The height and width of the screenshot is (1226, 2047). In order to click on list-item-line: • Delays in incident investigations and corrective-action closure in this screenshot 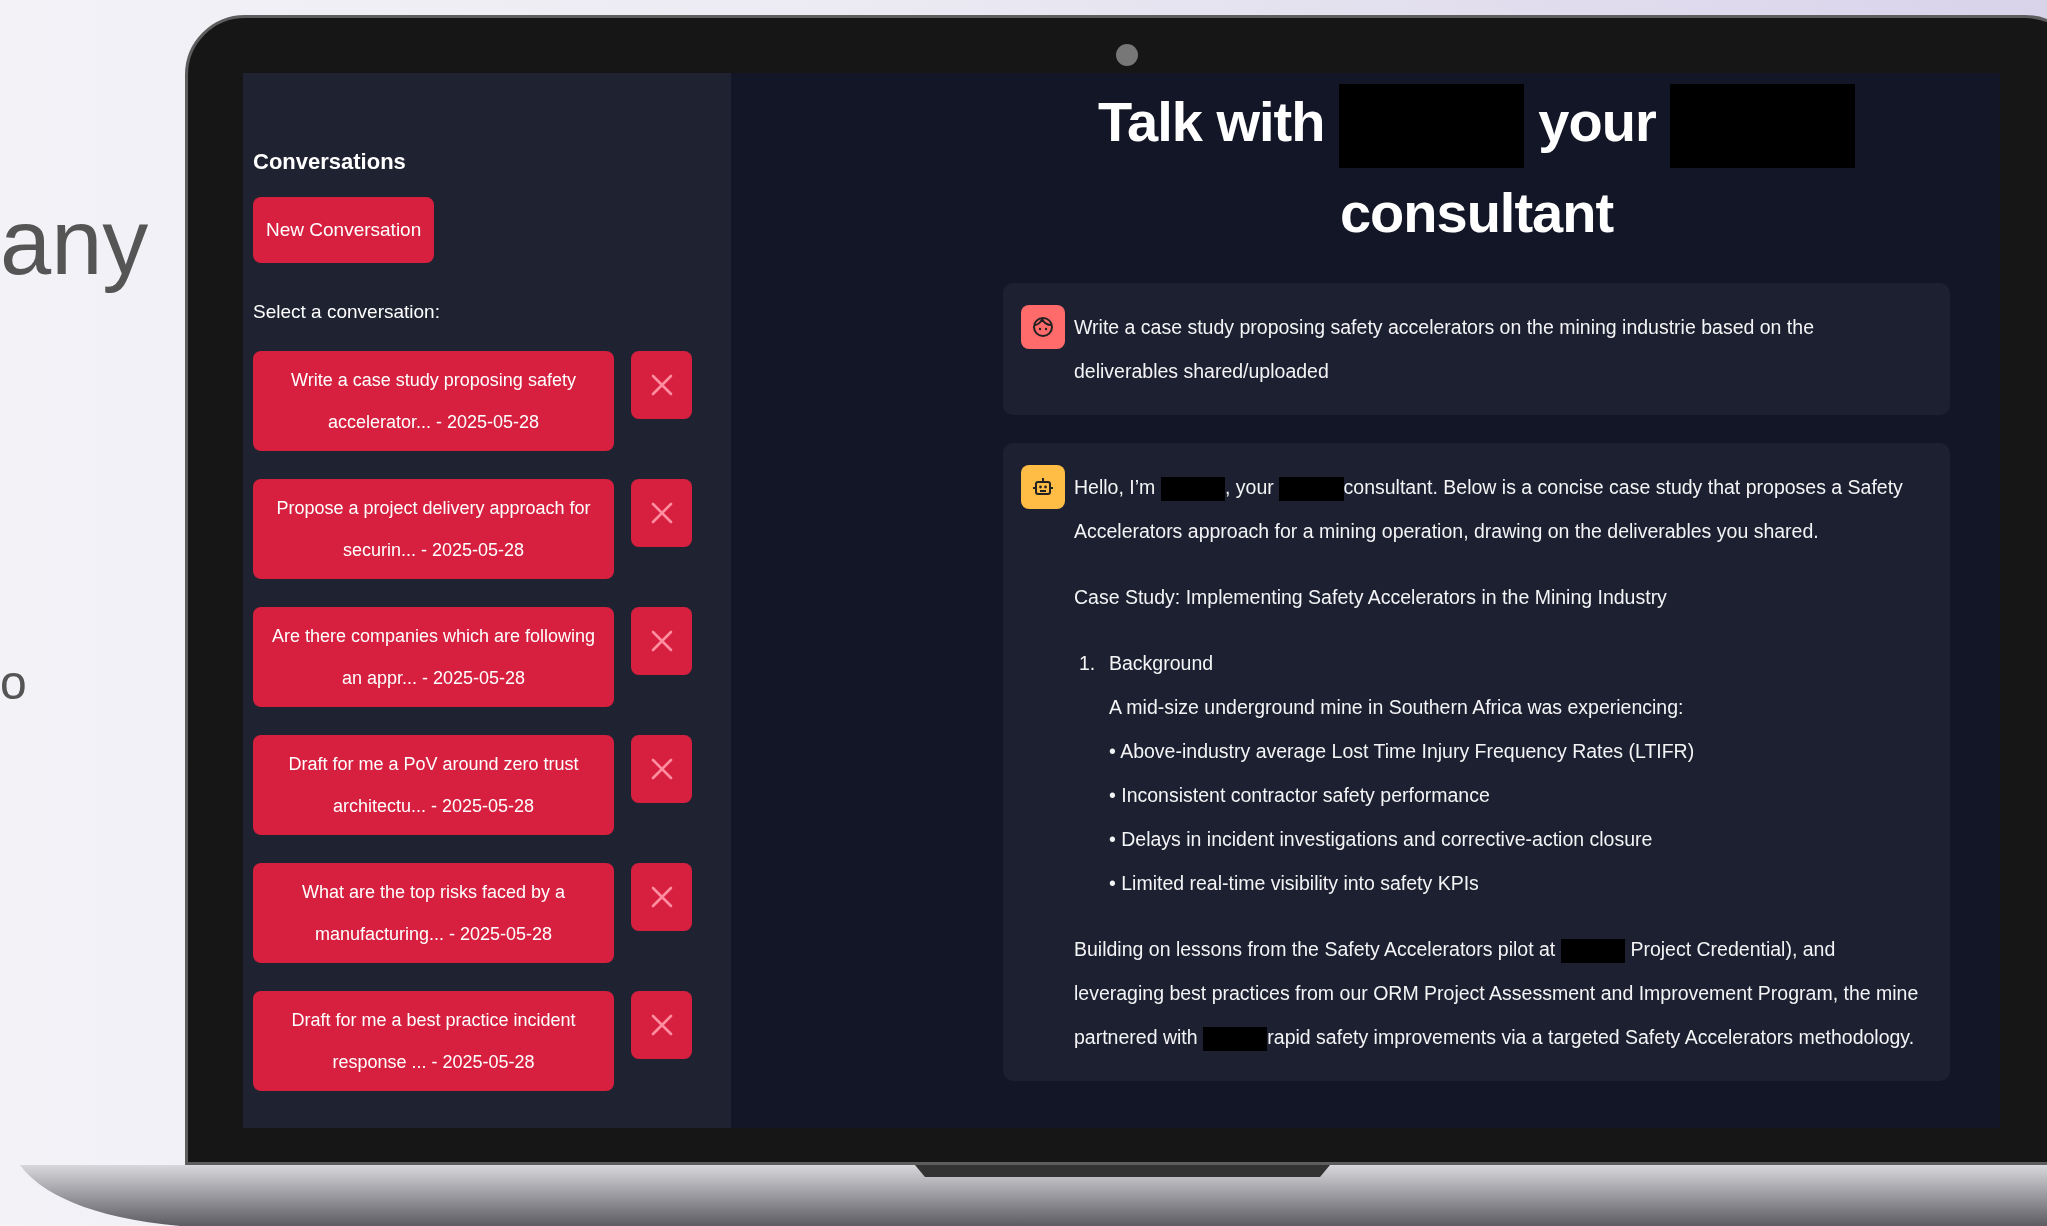, I will do `click(1381, 840)`.